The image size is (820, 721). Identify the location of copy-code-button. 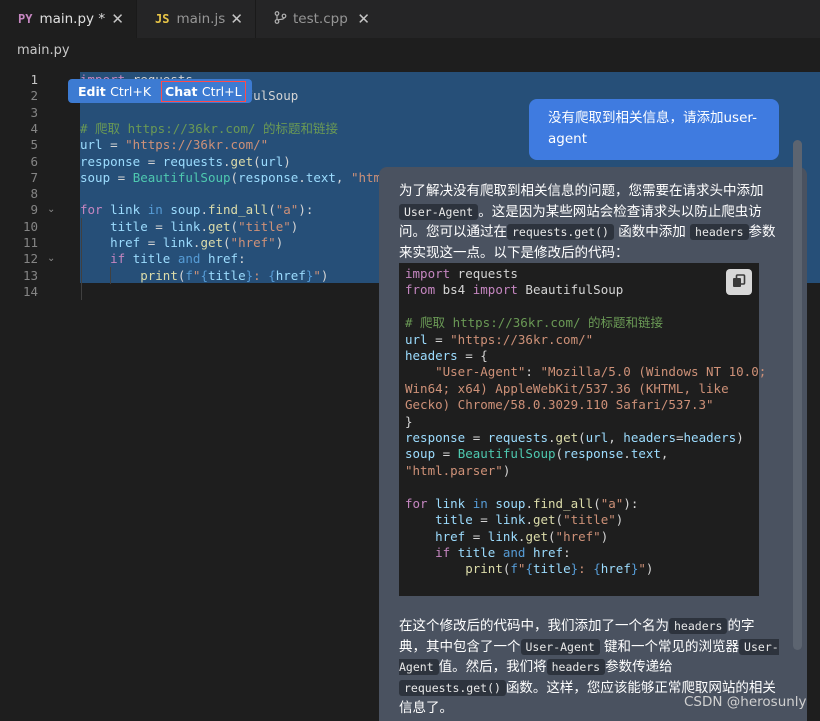
(739, 282).